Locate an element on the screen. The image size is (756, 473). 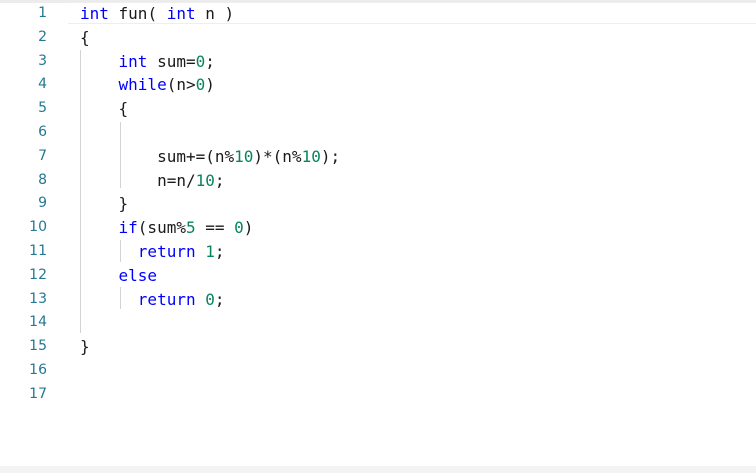
code-token: sum= is located at coordinates (171, 61).